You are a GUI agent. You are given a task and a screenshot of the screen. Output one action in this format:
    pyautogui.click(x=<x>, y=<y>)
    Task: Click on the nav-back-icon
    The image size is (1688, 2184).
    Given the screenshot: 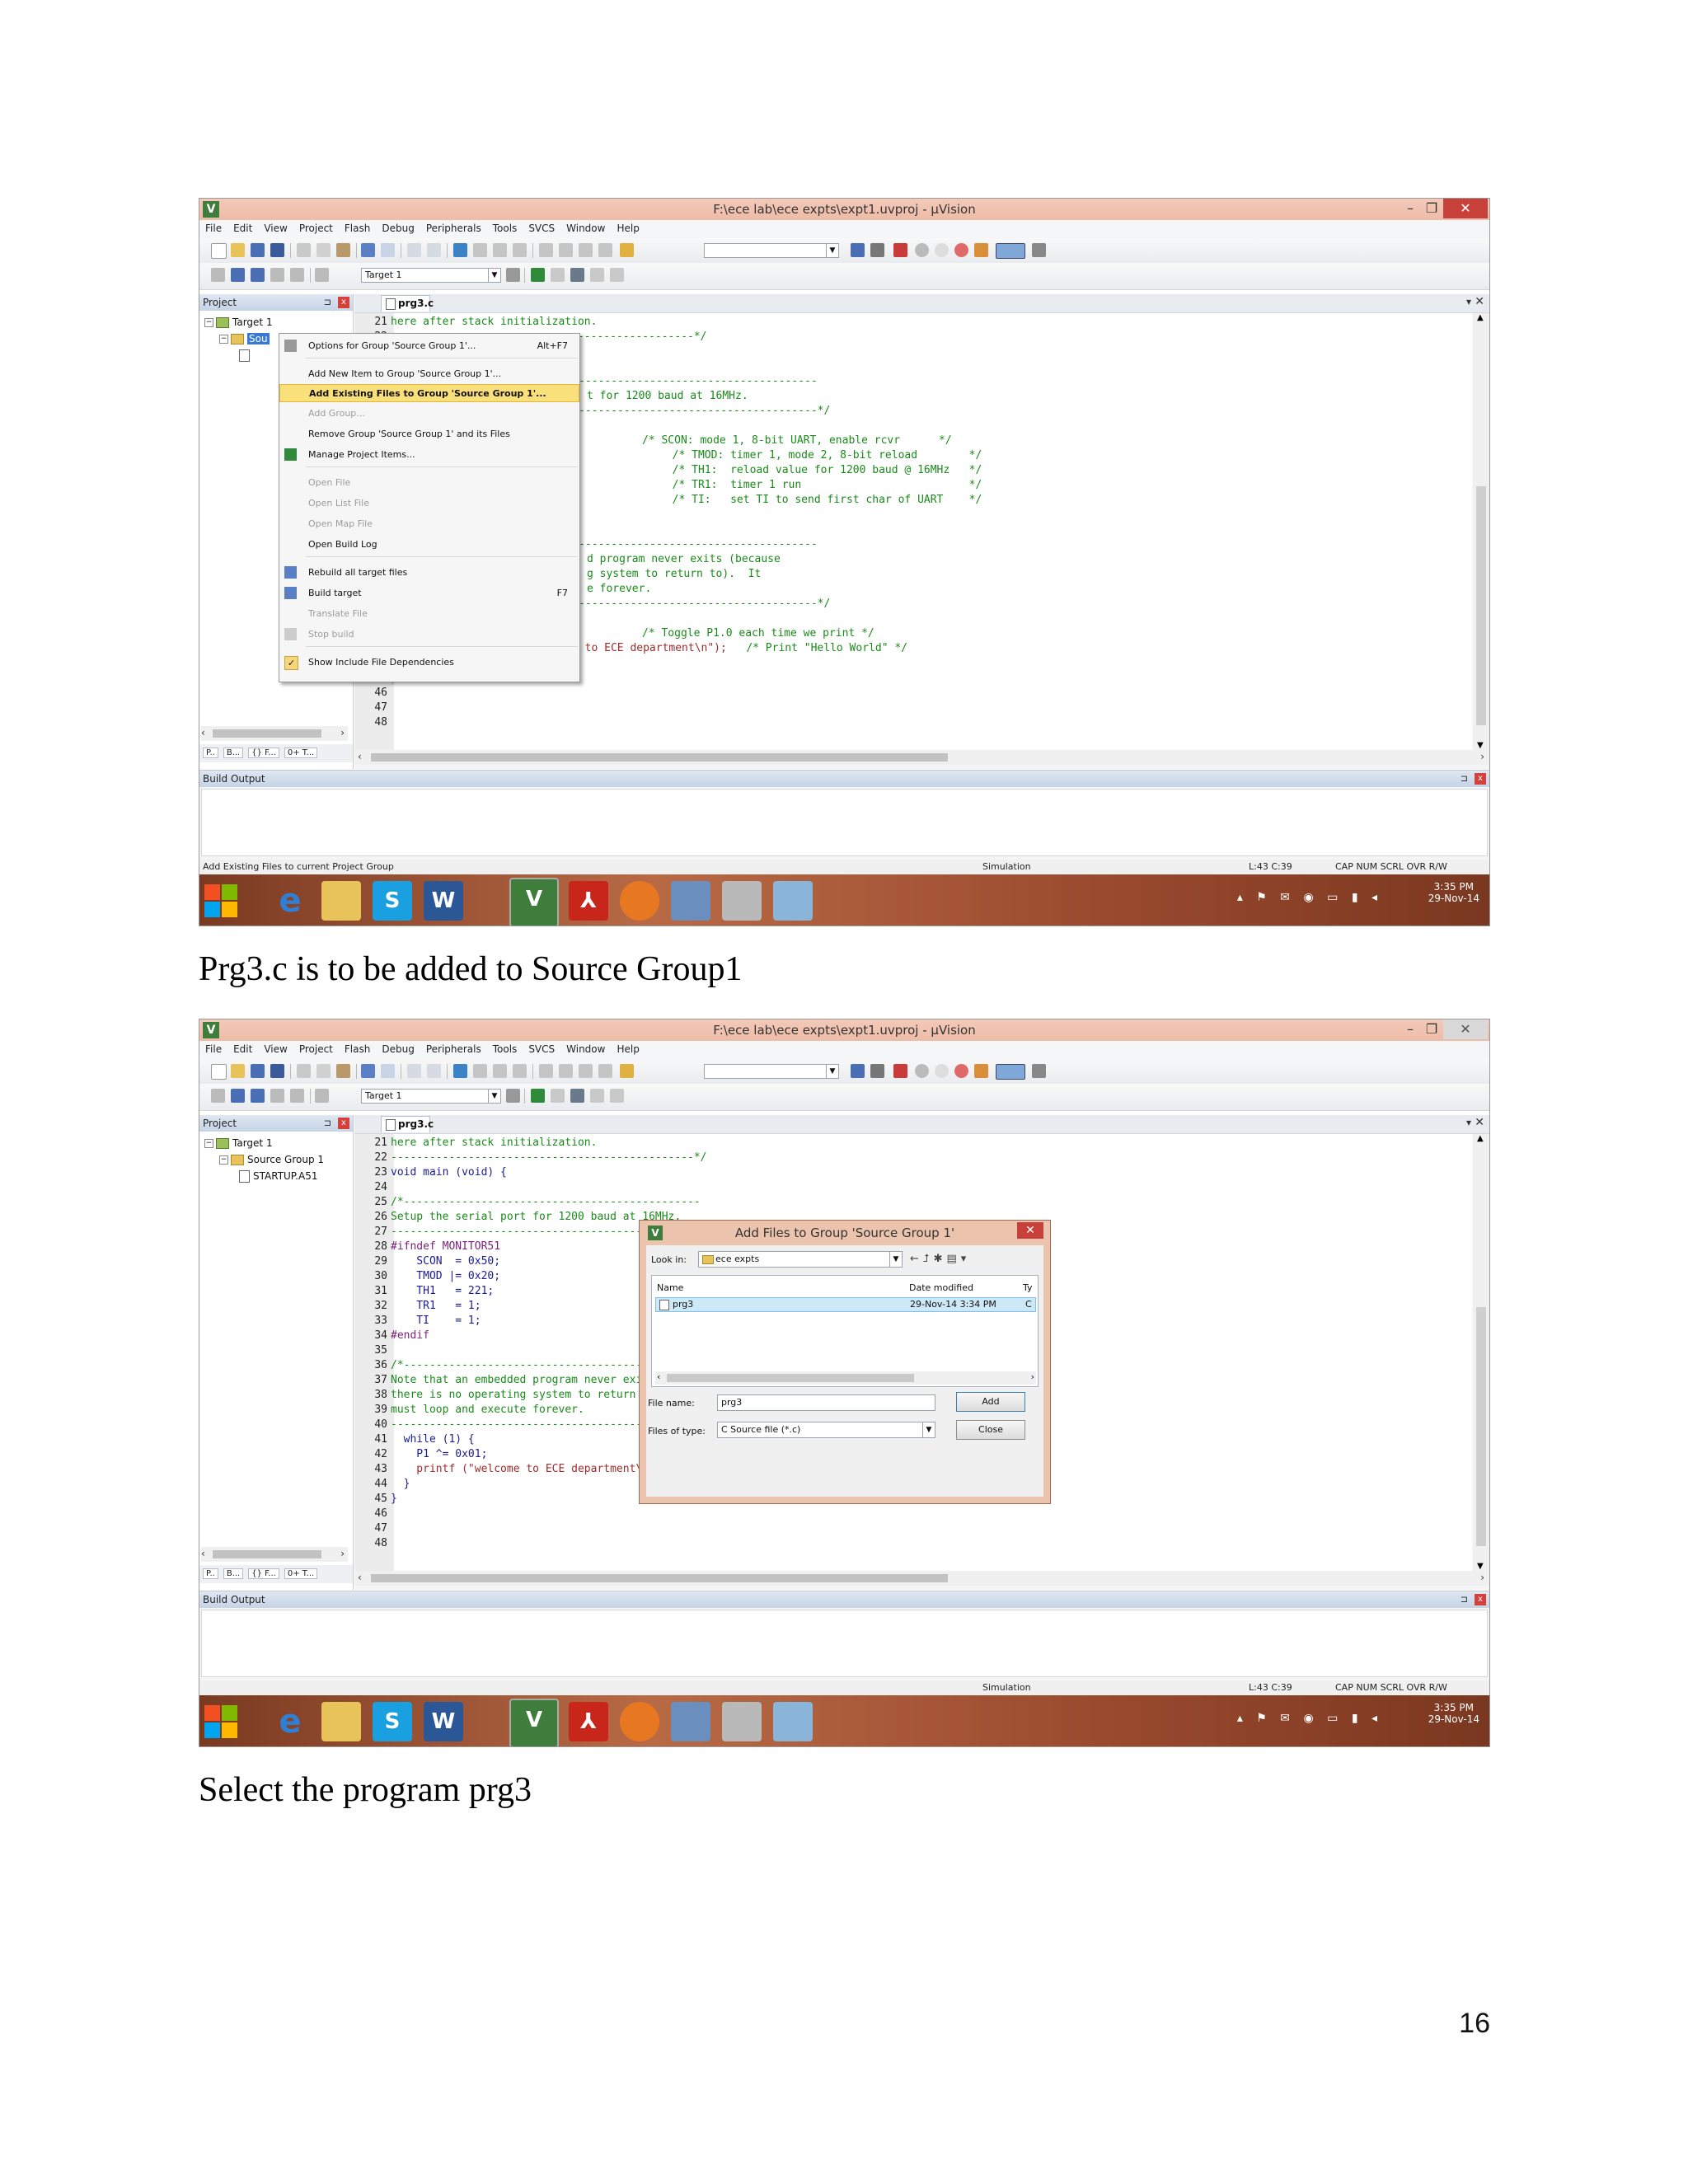 What is the action you would take?
    pyautogui.click(x=414, y=250)
    